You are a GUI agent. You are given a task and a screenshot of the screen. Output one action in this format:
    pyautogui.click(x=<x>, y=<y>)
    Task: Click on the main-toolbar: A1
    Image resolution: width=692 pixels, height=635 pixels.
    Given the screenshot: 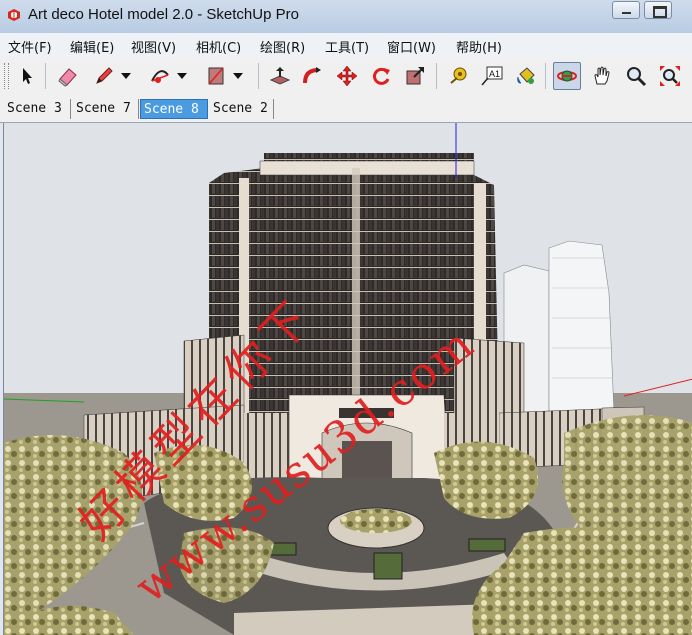 What is the action you would take?
    pyautogui.click(x=346, y=77)
    